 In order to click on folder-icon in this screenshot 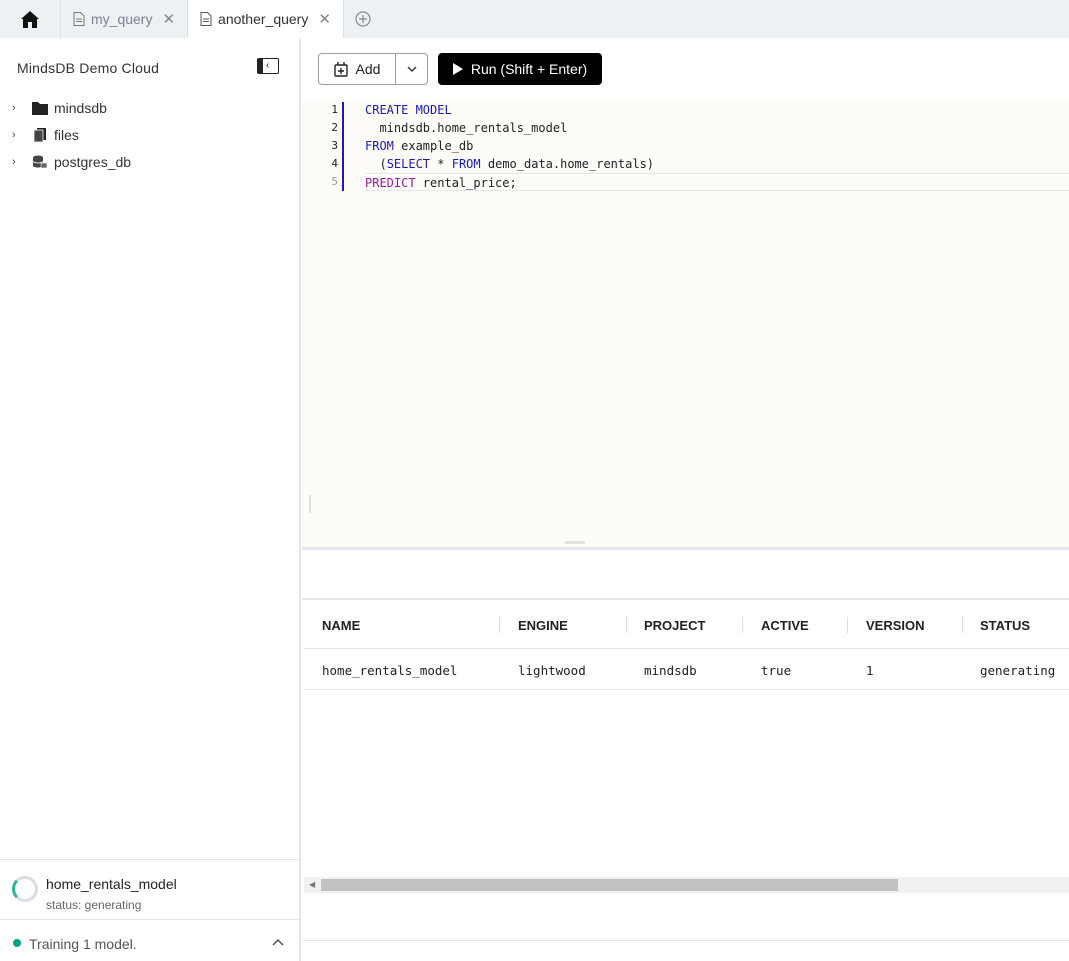, I will do `click(40, 108)`.